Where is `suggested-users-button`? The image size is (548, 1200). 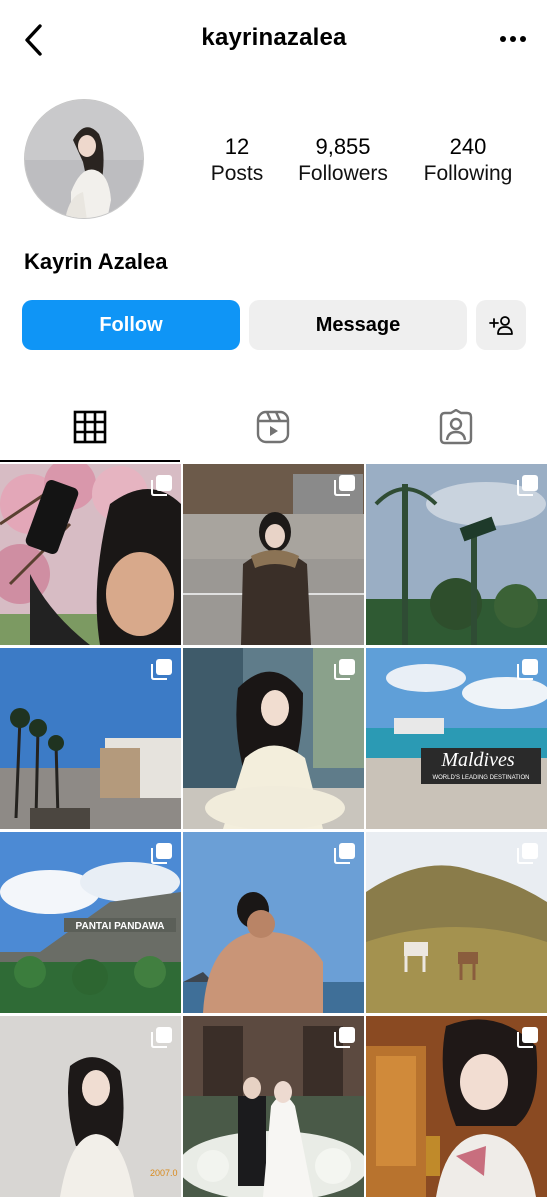 suggested-users-button is located at coordinates (501, 325).